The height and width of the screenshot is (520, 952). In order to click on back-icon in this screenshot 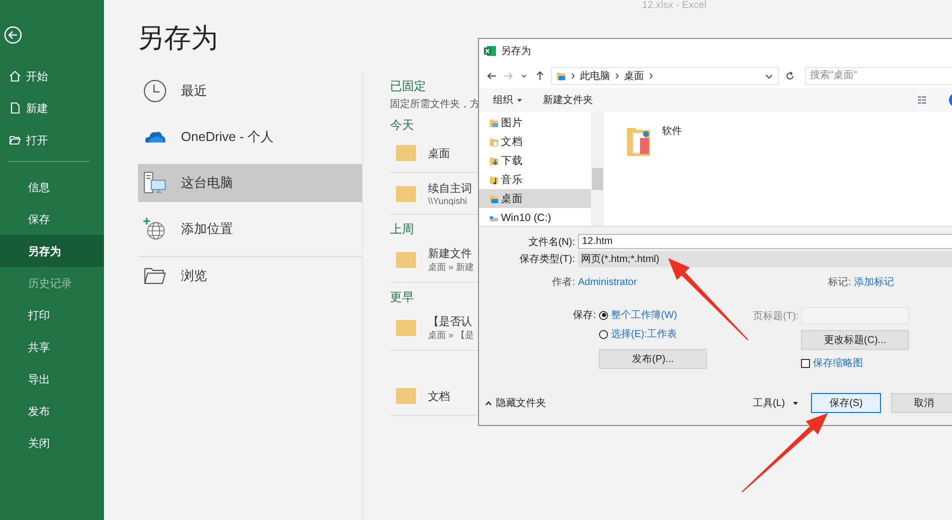, I will do `click(13, 35)`.